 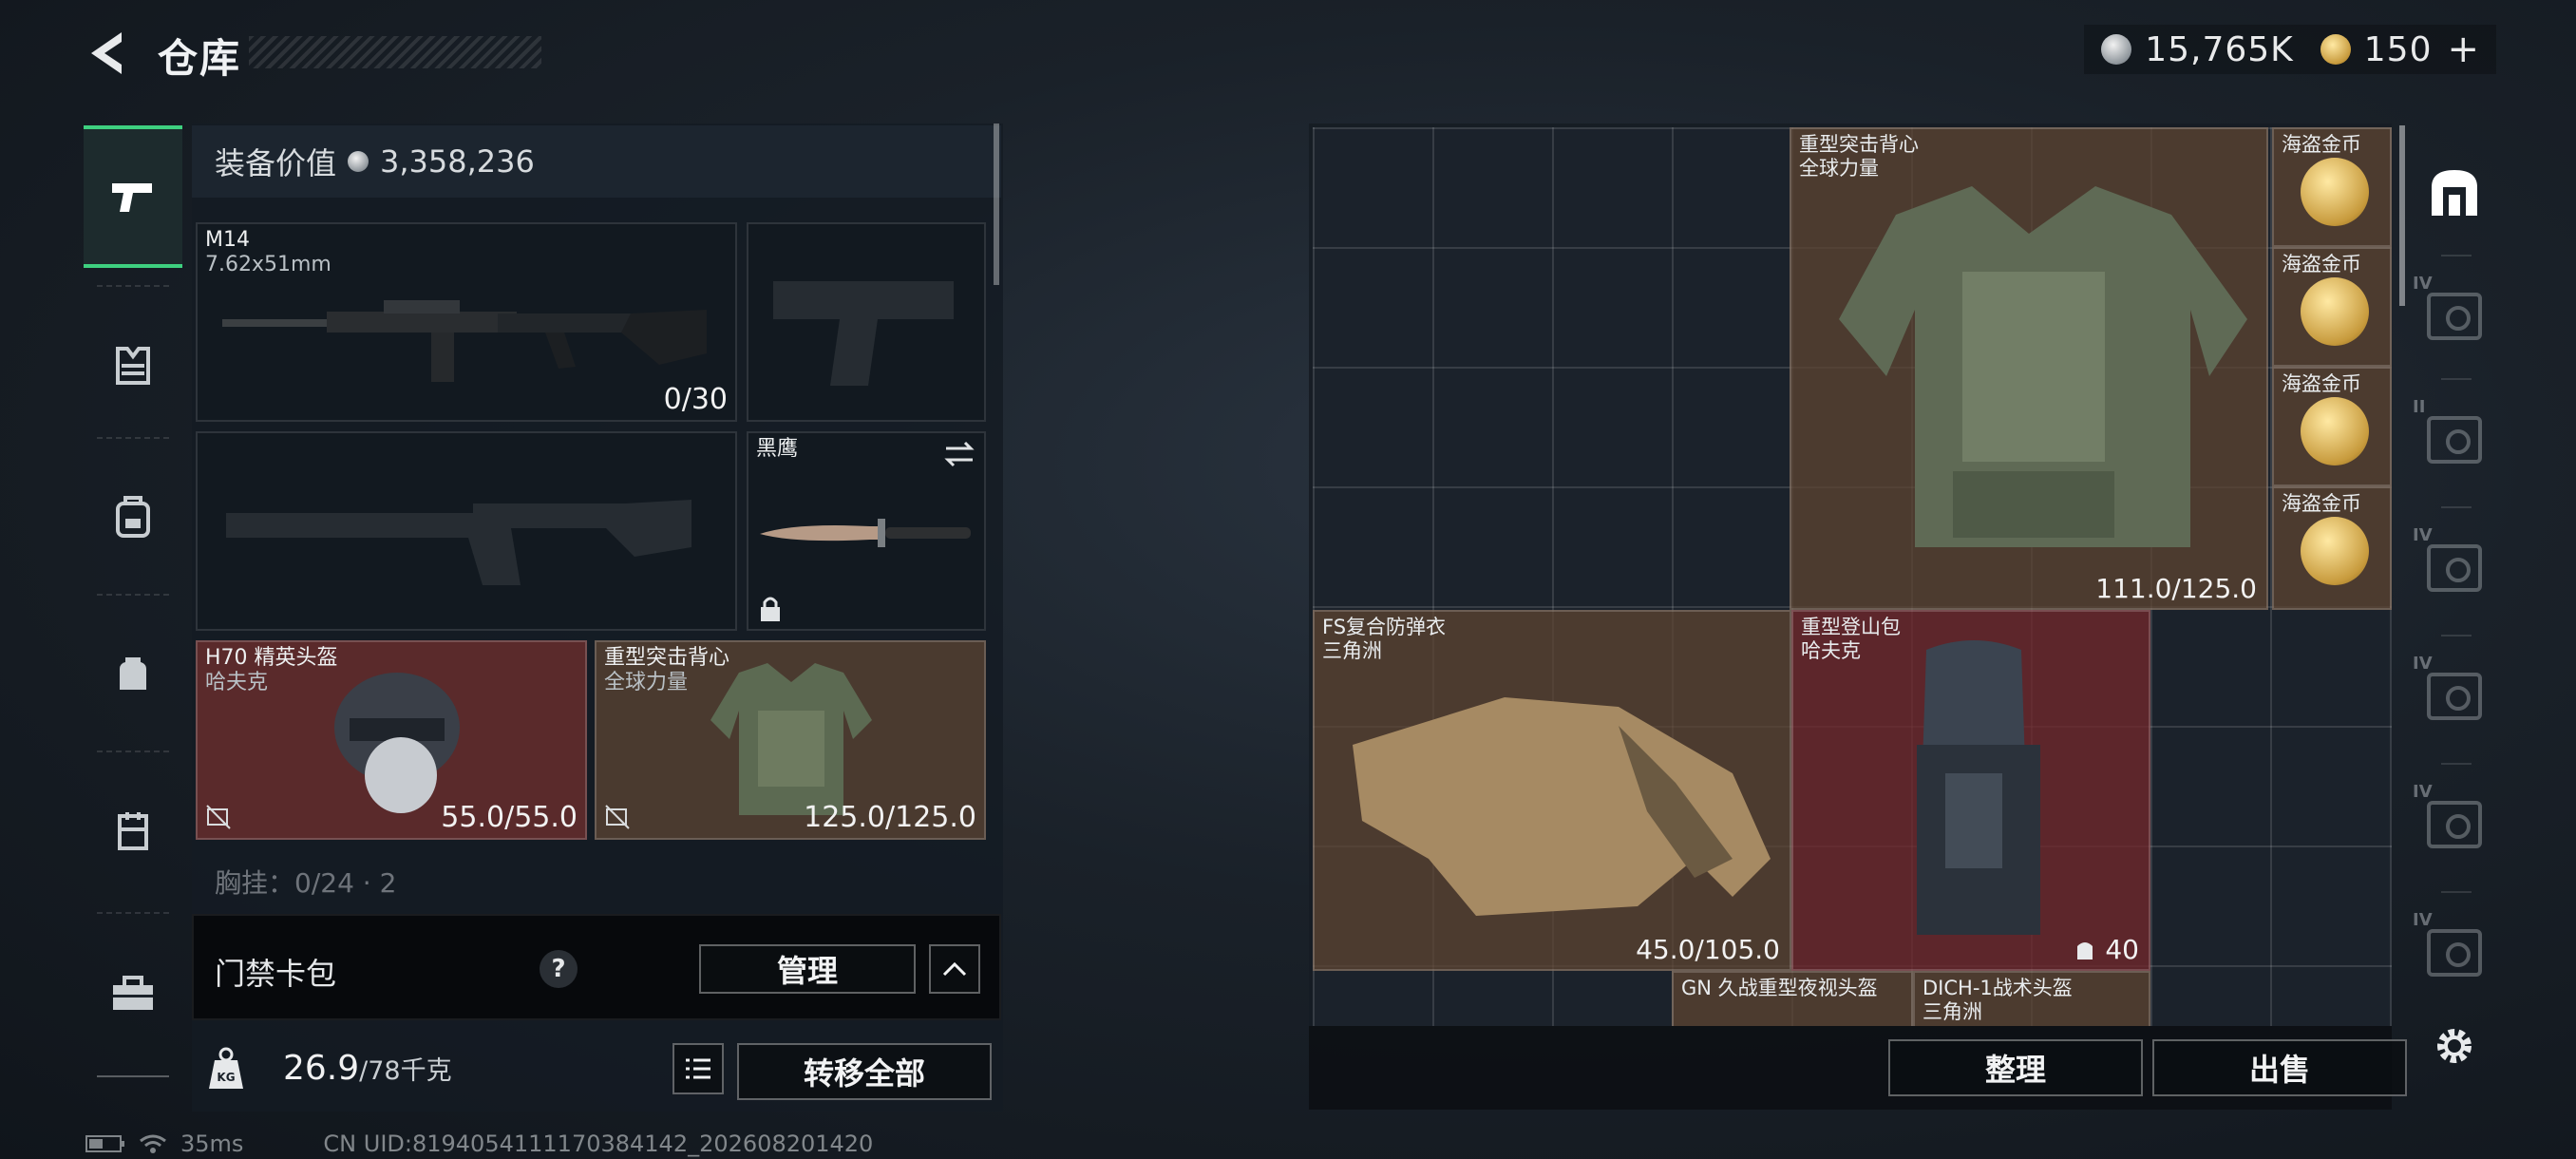 What do you see at coordinates (997, 204) in the screenshot?
I see `equipment-scrollbar` at bounding box center [997, 204].